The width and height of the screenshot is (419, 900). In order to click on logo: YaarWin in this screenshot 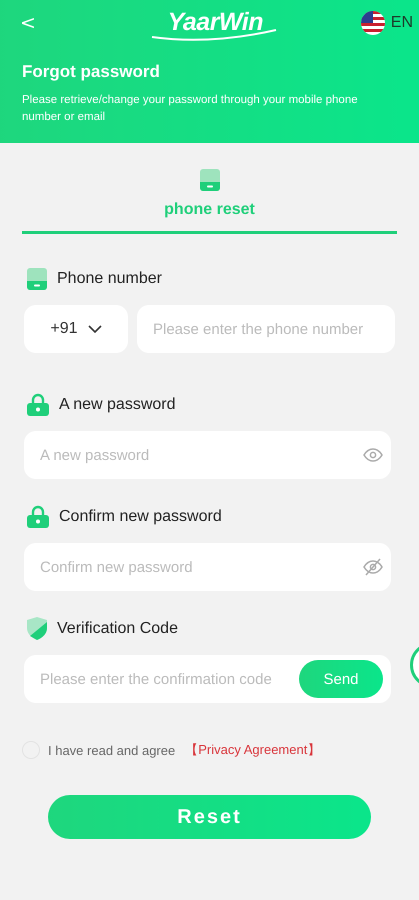, I will do `click(215, 26)`.